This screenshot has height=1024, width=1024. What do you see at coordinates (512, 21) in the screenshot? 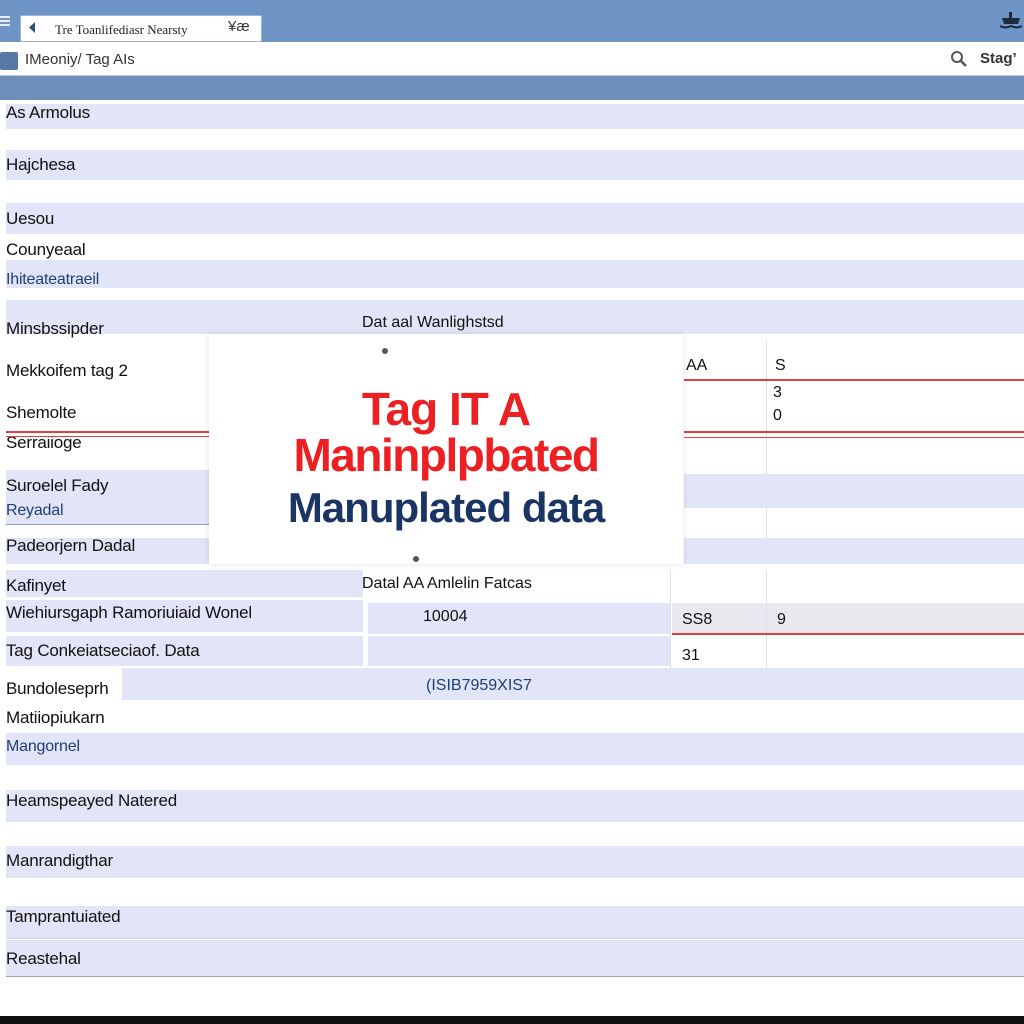
I see `title-bar: Tre Toanlifediasr Nearsty ¥æ` at bounding box center [512, 21].